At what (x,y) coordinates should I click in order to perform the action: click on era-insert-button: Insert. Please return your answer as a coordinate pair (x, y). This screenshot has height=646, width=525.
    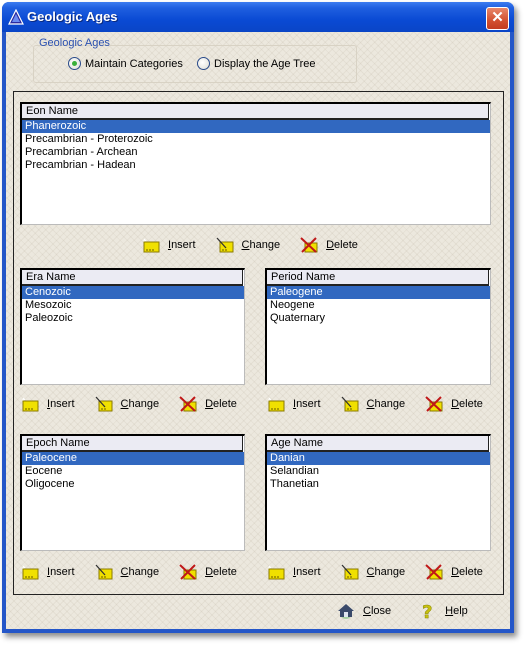
    Looking at the image, I should click on (48, 404).